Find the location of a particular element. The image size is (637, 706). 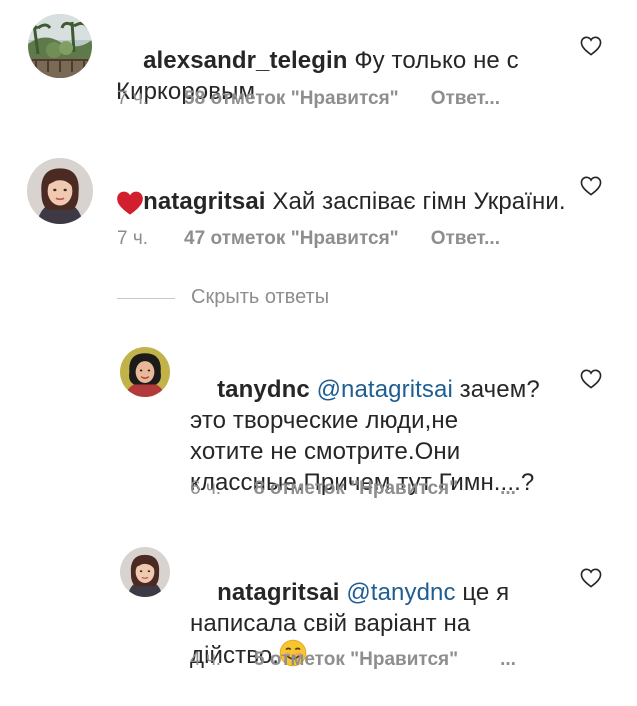

avatar-palm-garden-image is located at coordinates (60, 46).